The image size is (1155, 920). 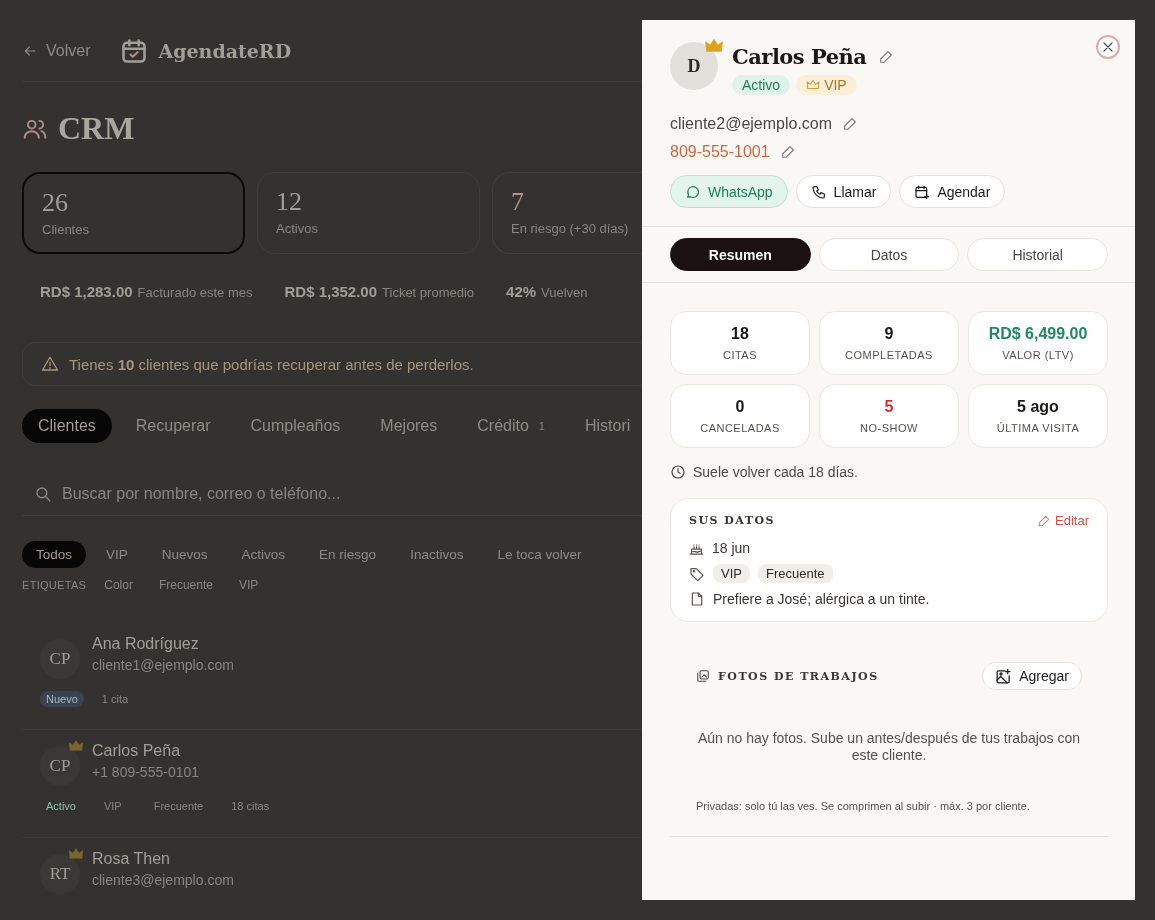 What do you see at coordinates (297, 228) in the screenshot?
I see `stat-label: Activos` at bounding box center [297, 228].